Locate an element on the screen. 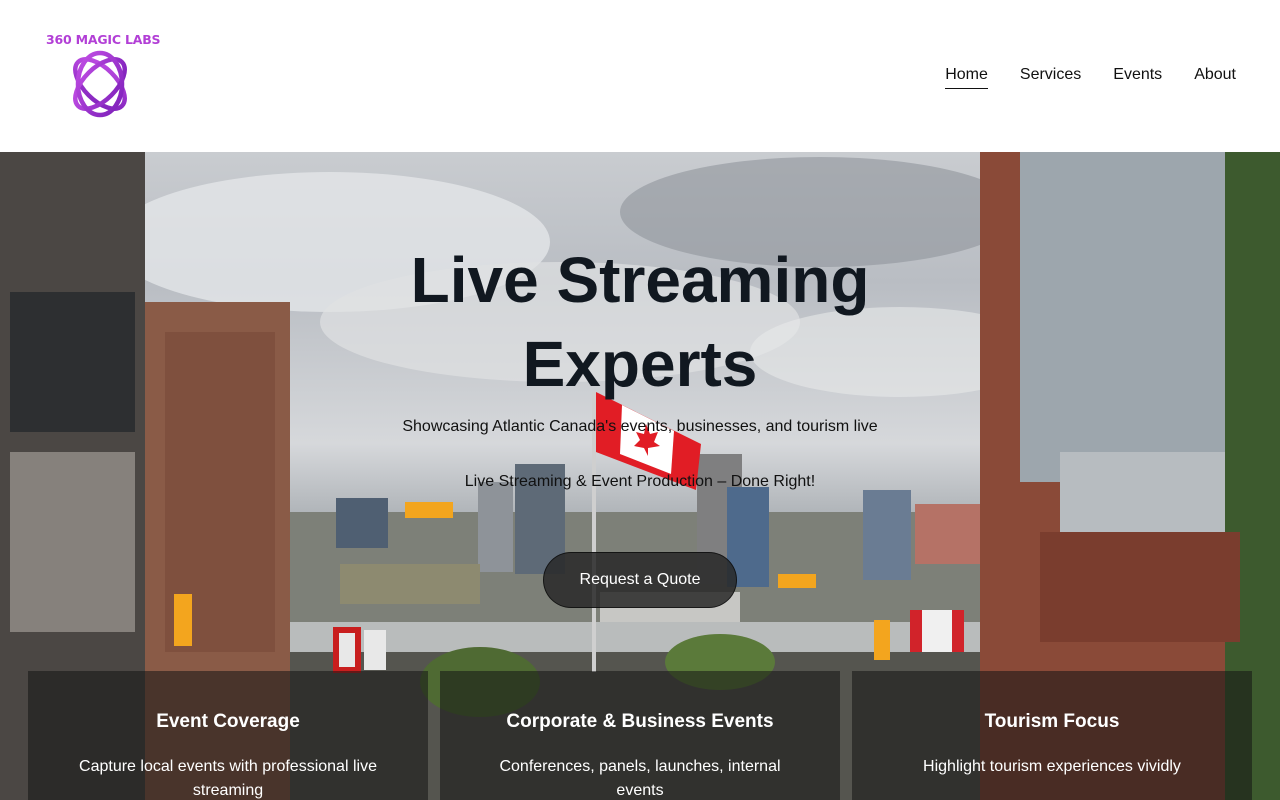 Image resolution: width=1280 pixels, height=800 pixels. logo: 360 MAGIC LABS is located at coordinates (103, 76).